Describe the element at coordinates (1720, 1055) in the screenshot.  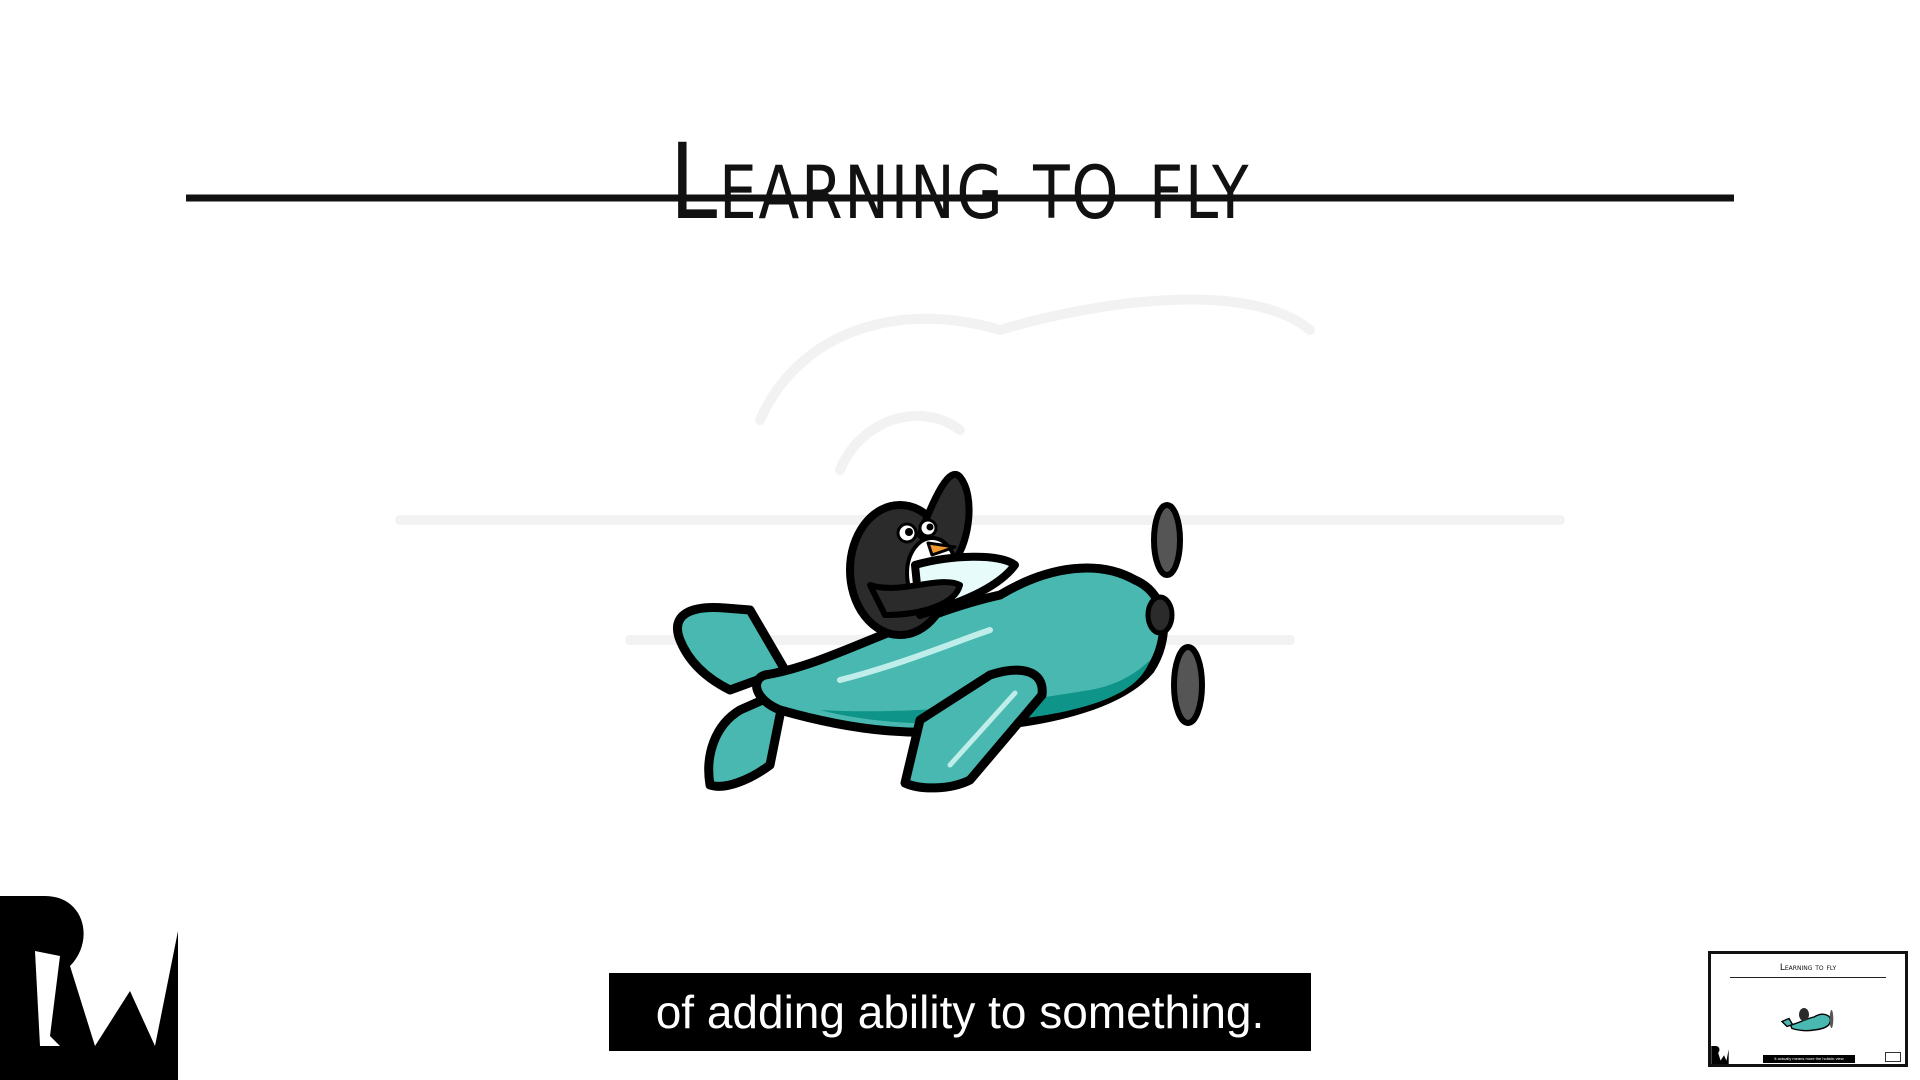
I see `thumbnail-rw-logo-icon` at that location.